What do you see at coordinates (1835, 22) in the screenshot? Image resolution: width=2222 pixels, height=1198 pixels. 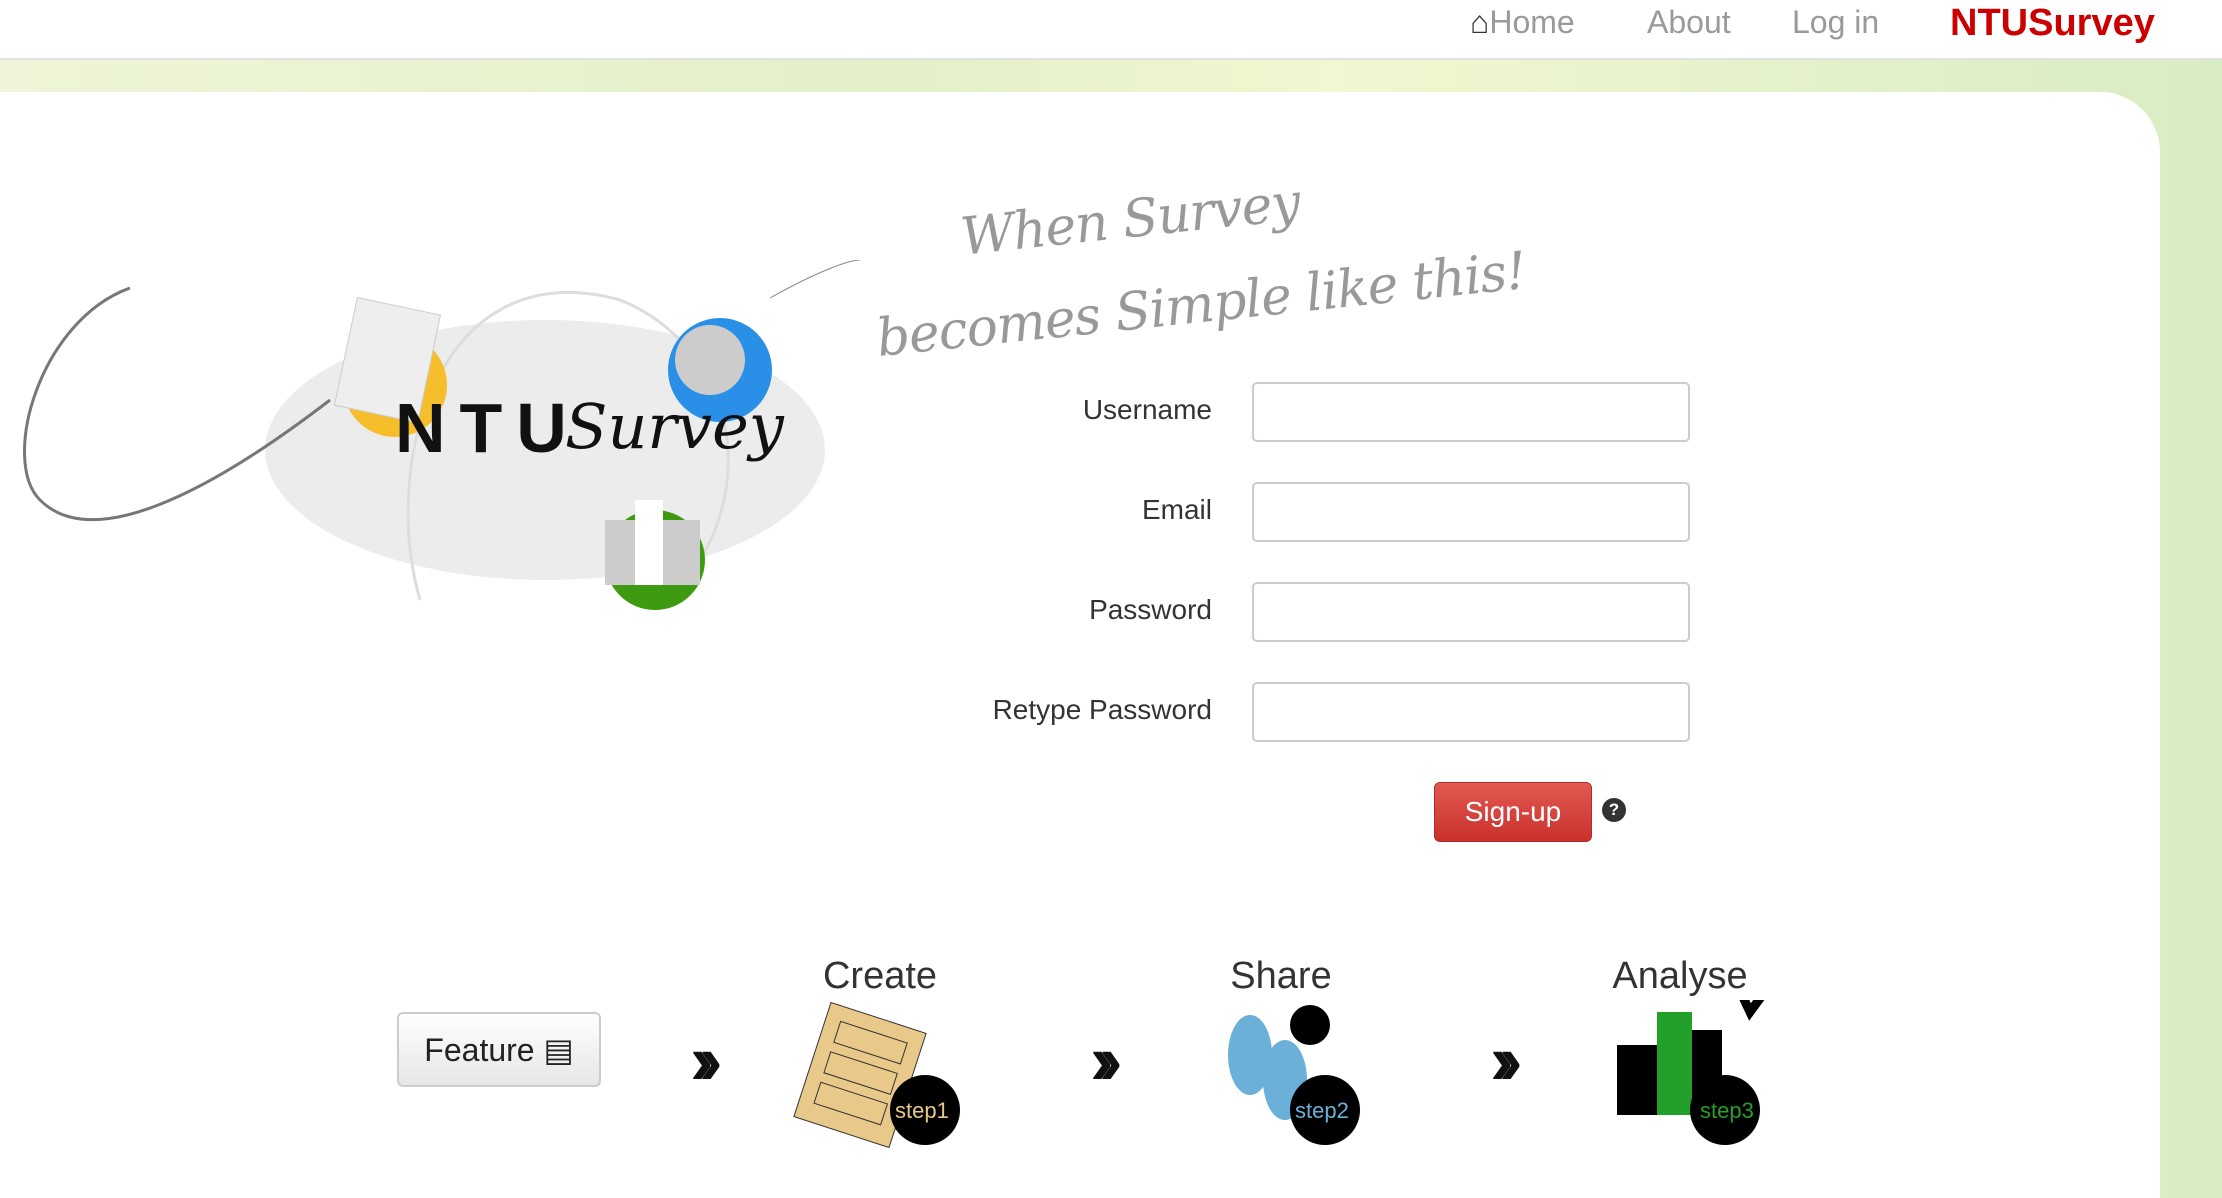 I see `nav-login: Log in` at bounding box center [1835, 22].